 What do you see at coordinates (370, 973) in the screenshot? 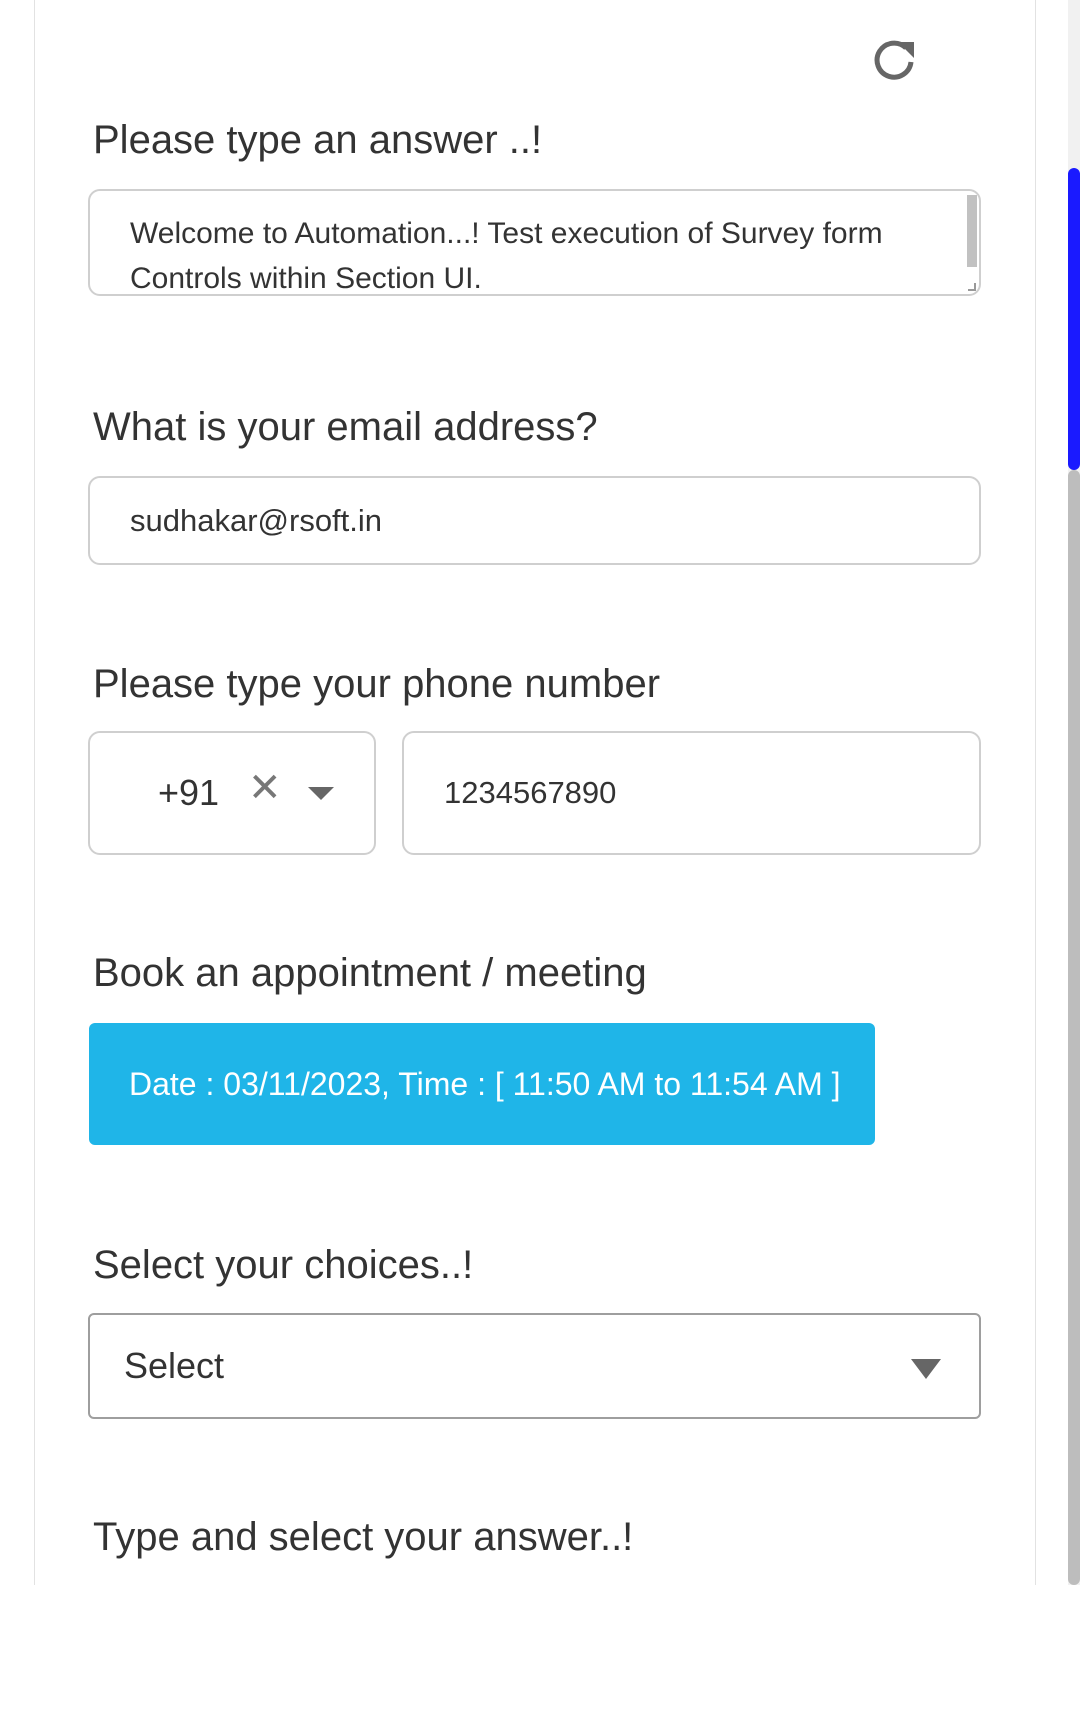
I see `appointment-question-label: Book an appointment / meeting` at bounding box center [370, 973].